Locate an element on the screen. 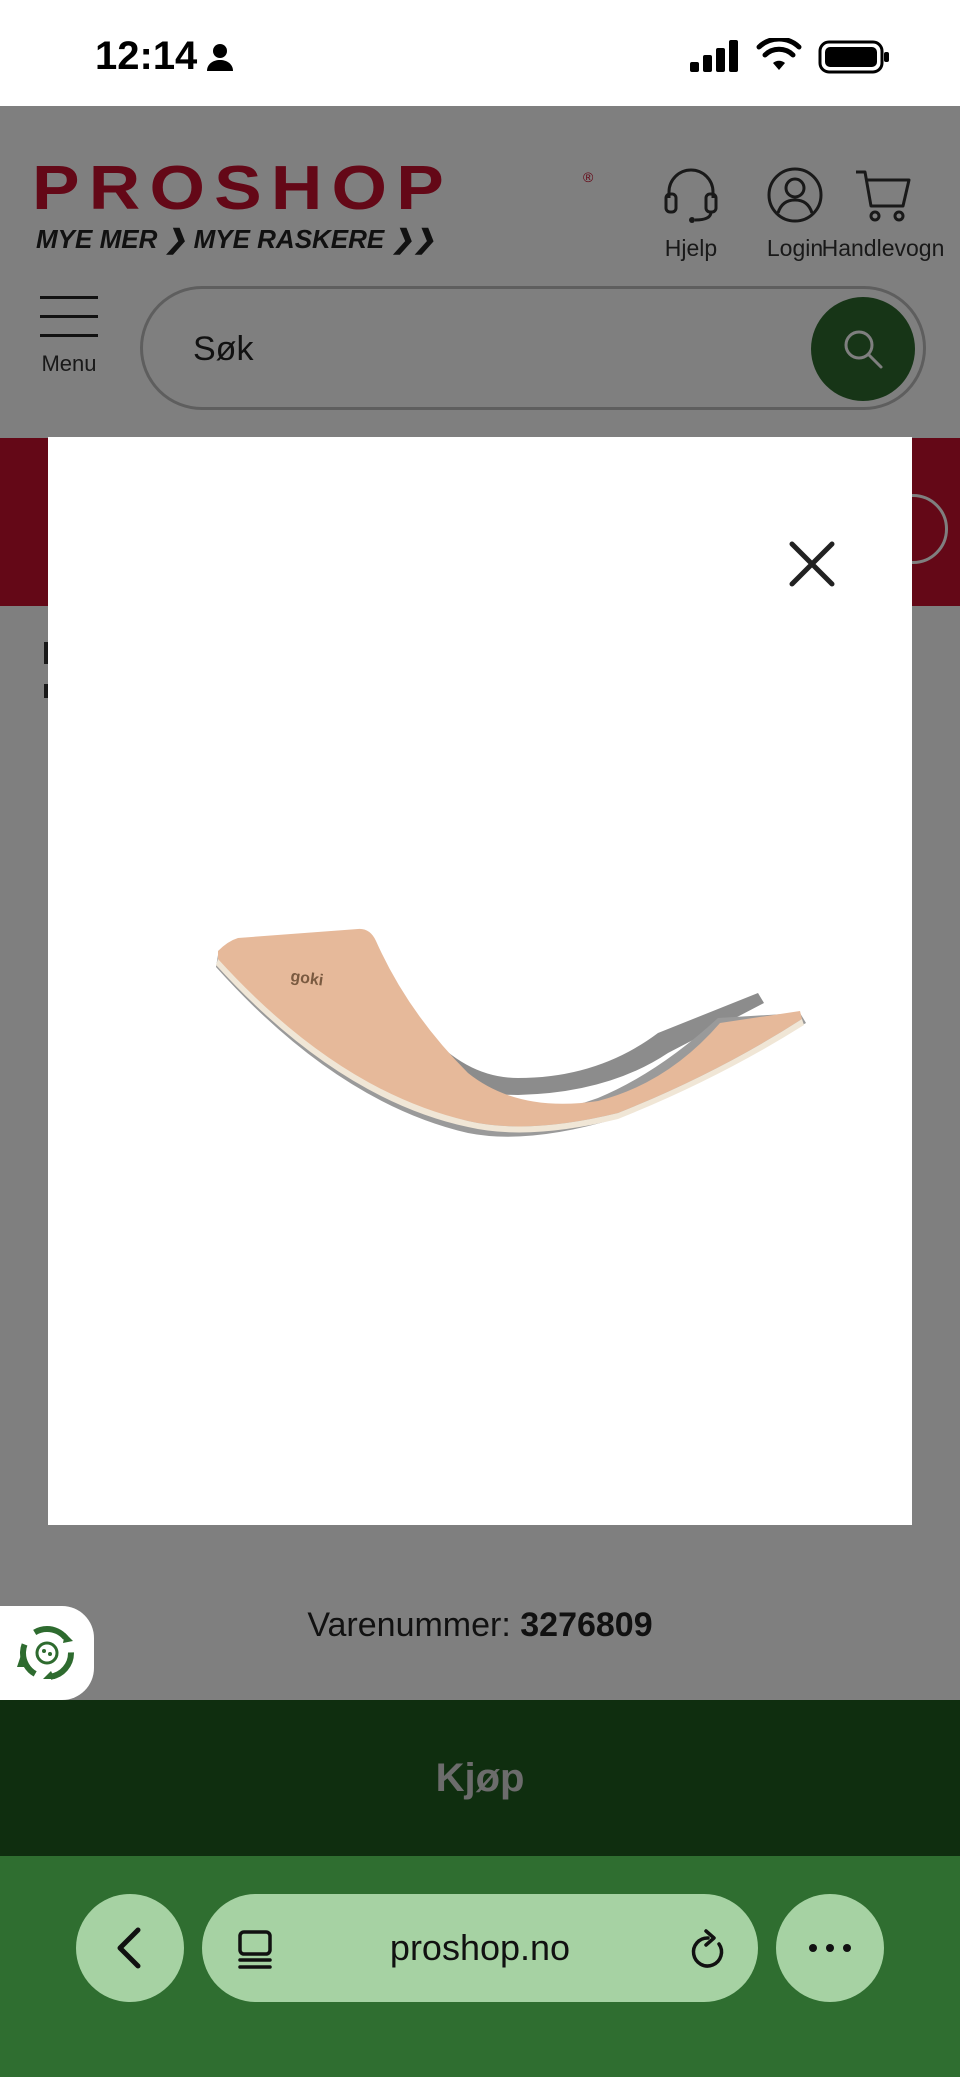 Image resolution: width=960 pixels, height=2077 pixels. person-icon is located at coordinates (220, 59).